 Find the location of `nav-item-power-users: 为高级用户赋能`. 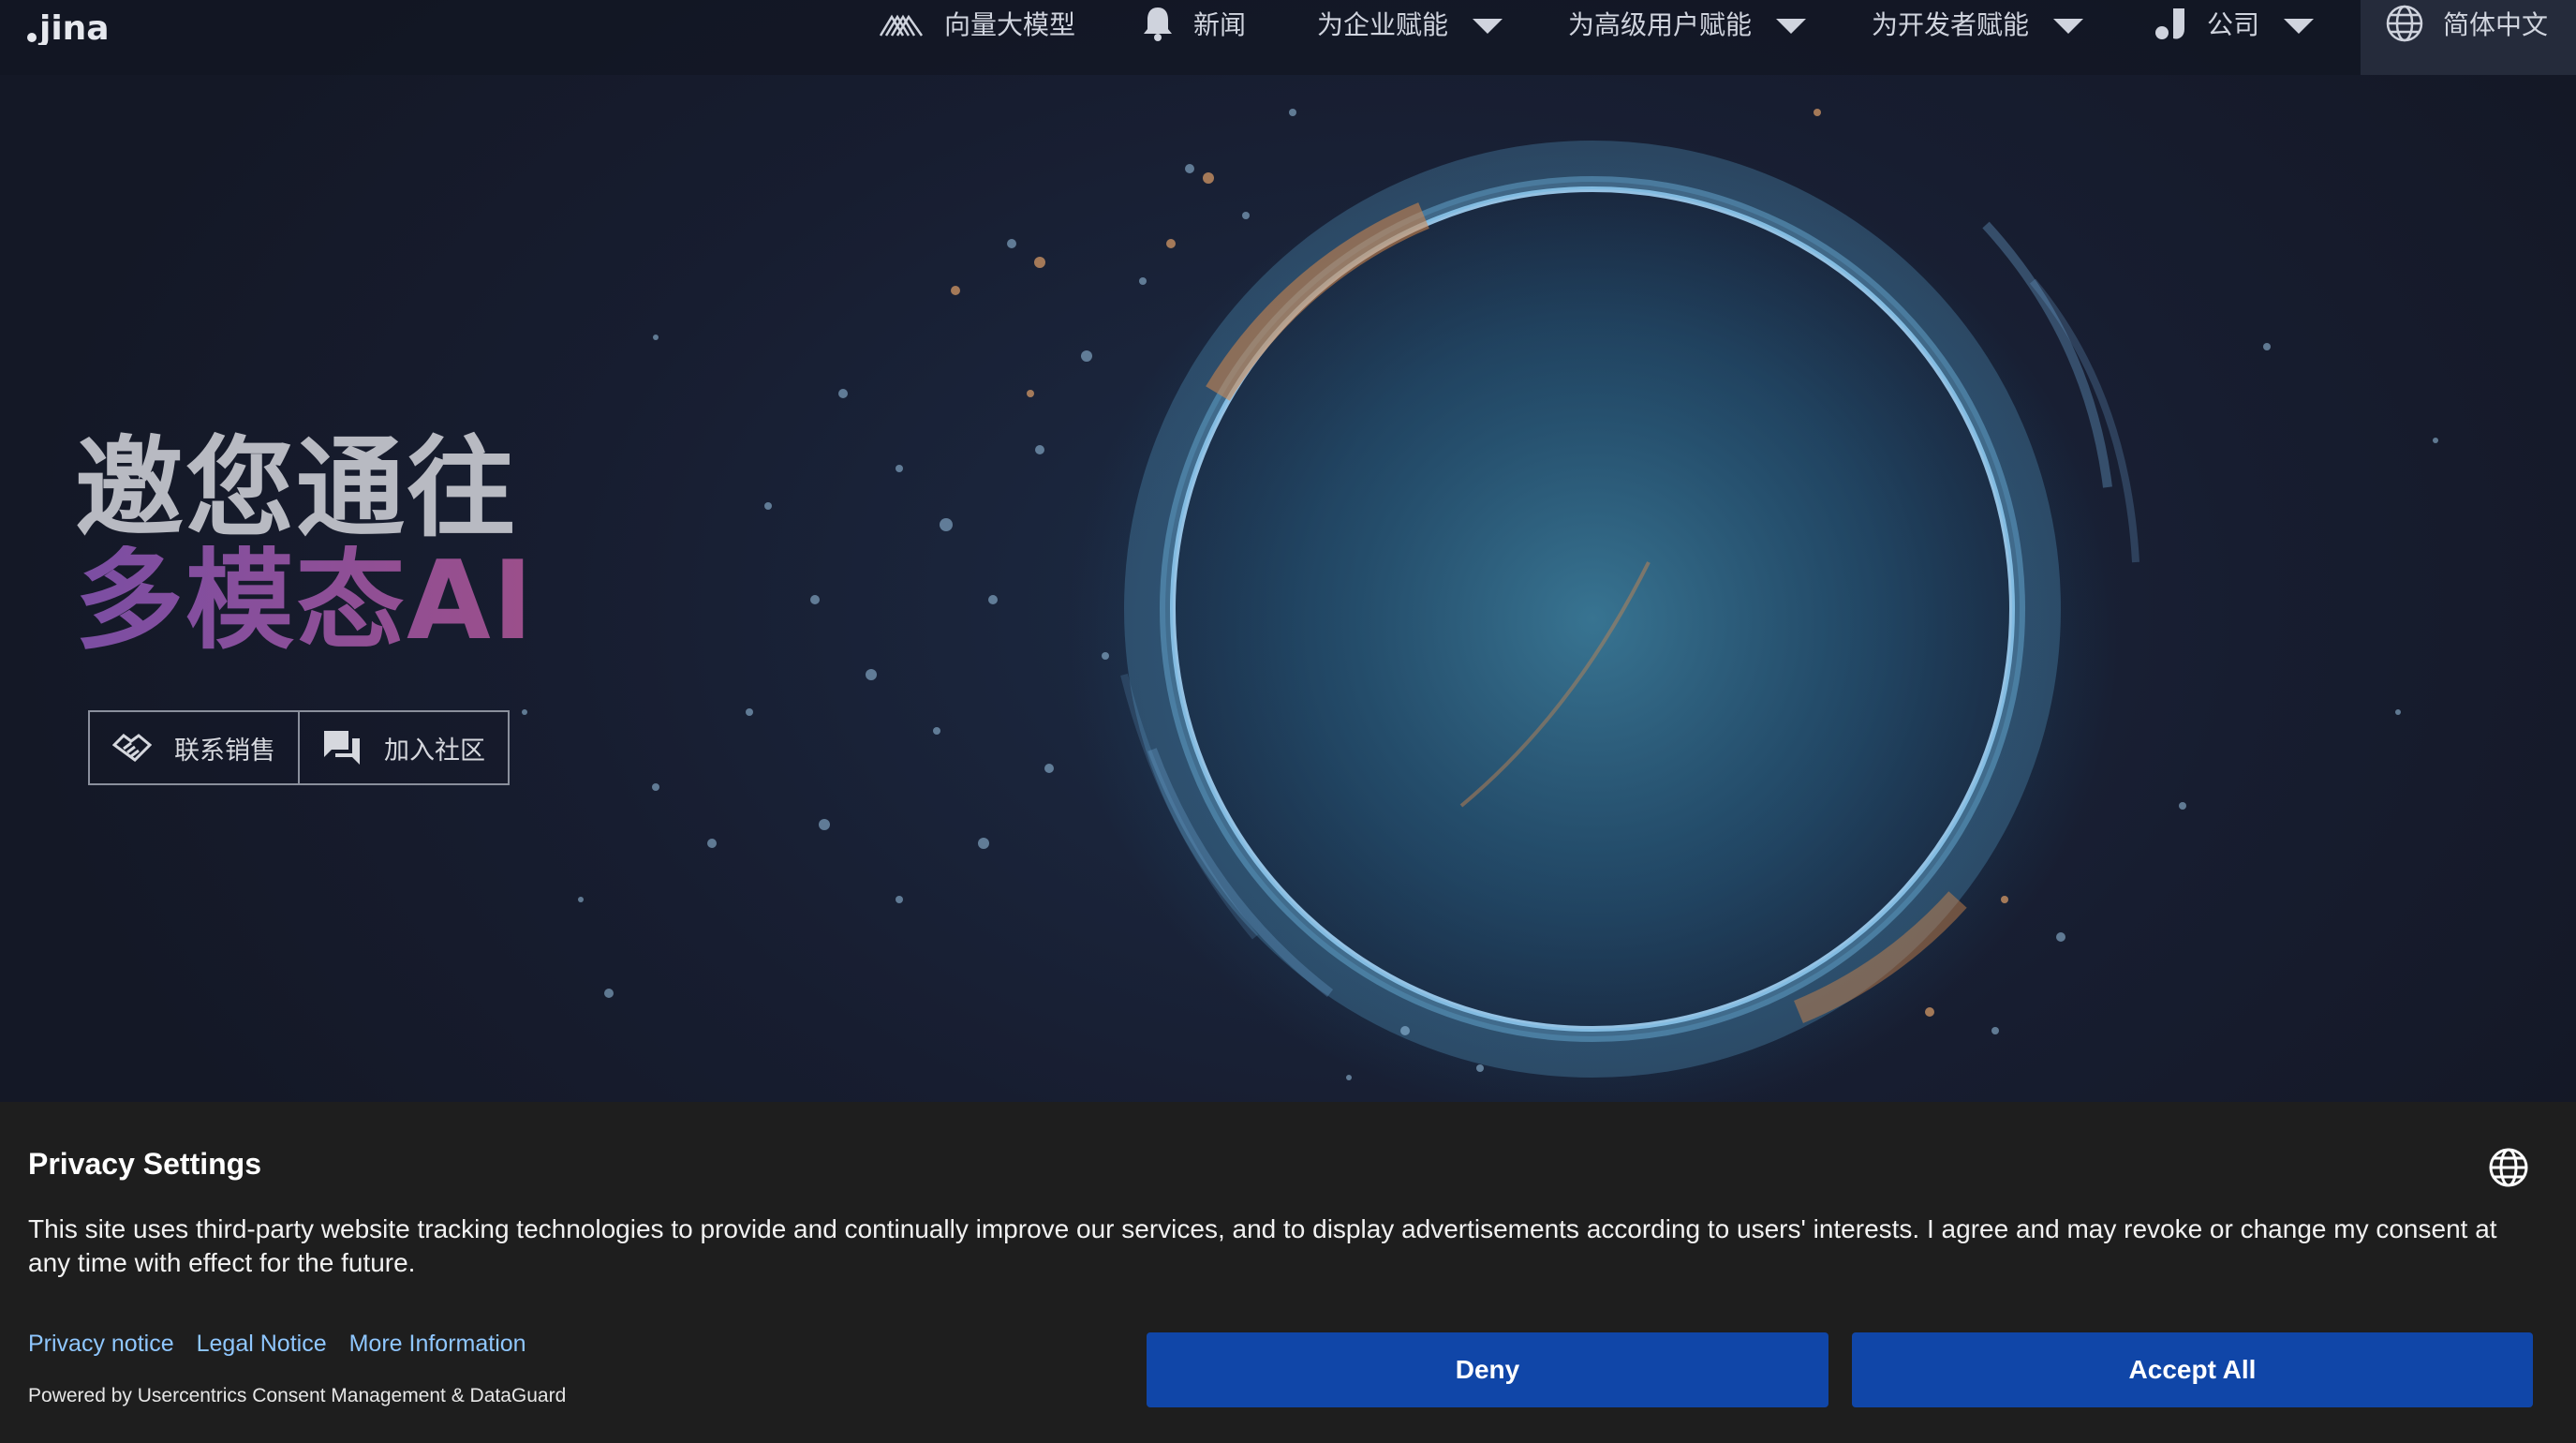

nav-item-power-users: 为高级用户赋能 is located at coordinates (1687, 23).